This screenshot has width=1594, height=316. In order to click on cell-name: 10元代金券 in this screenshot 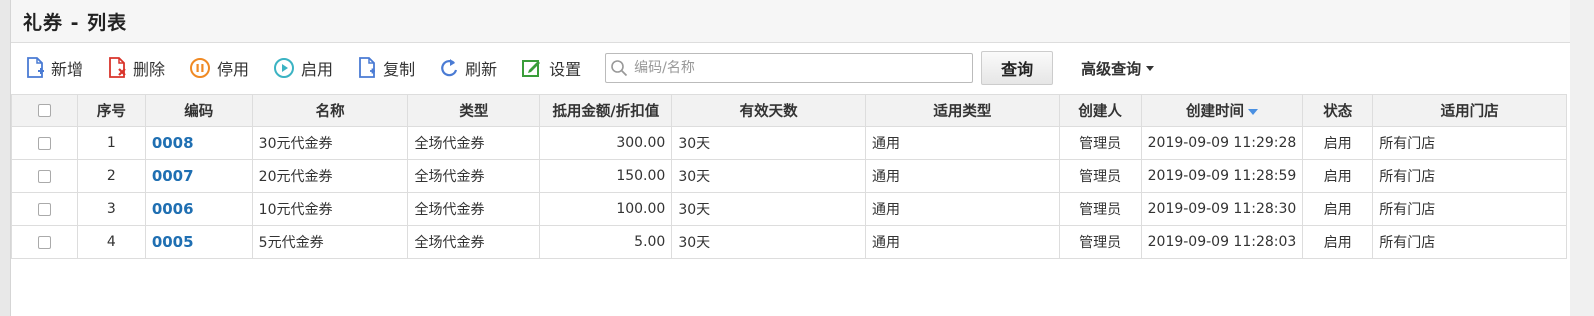, I will do `click(330, 209)`.